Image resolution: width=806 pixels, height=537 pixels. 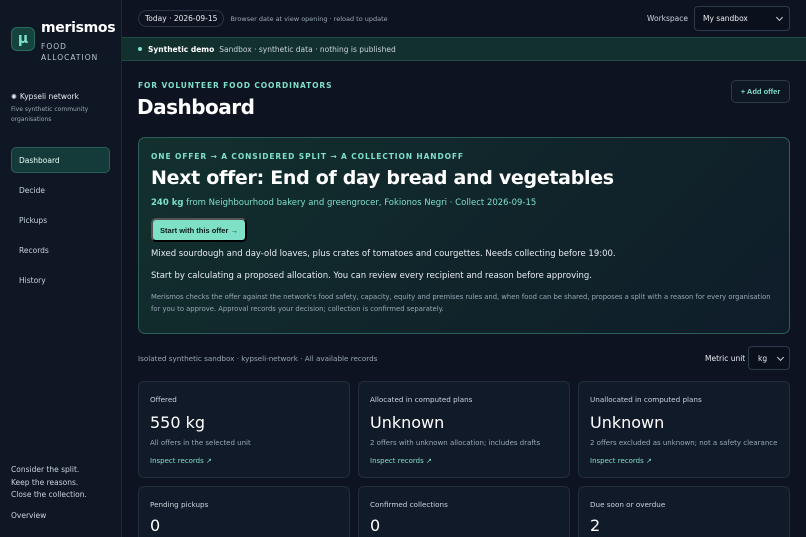 What do you see at coordinates (70, 57) in the screenshot?
I see `brand-sub-line2: ALLOCATION` at bounding box center [70, 57].